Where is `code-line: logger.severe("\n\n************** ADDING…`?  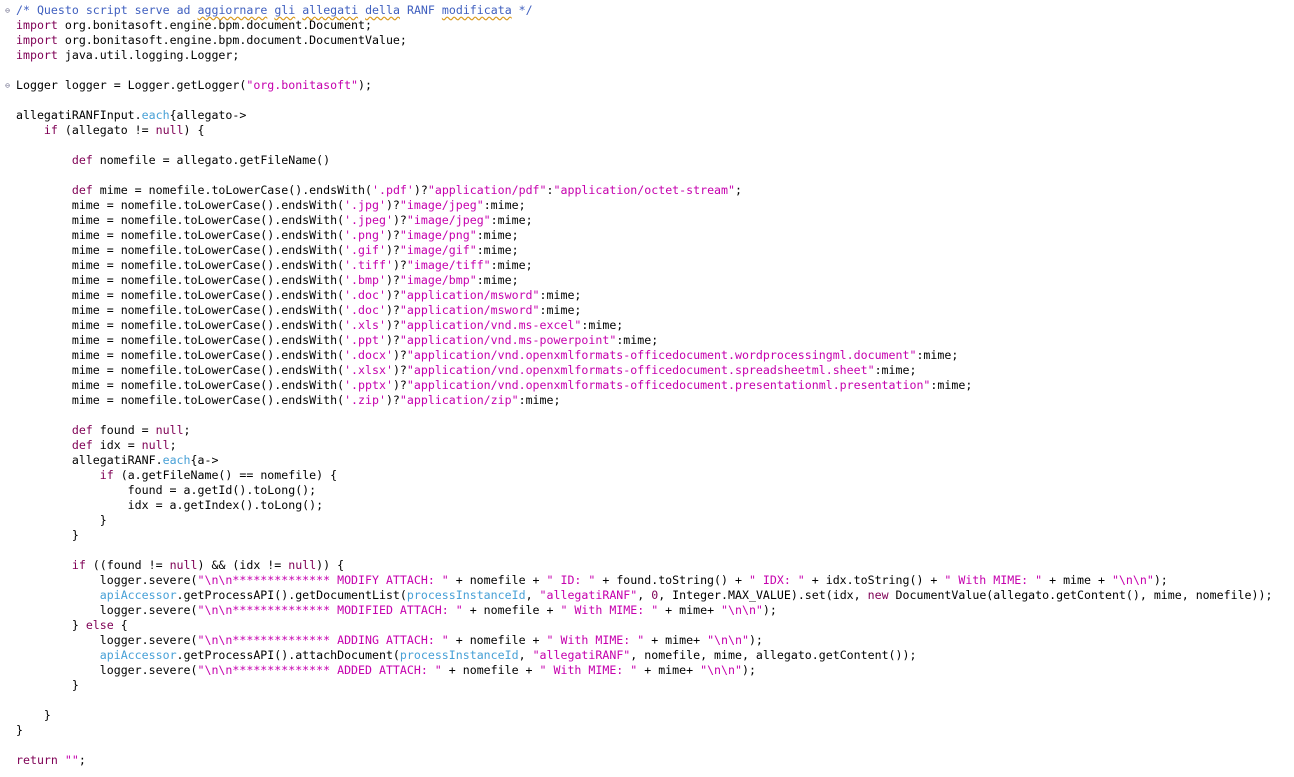
code-line: logger.severe("\n\n************** ADDING… is located at coordinates (389, 640).